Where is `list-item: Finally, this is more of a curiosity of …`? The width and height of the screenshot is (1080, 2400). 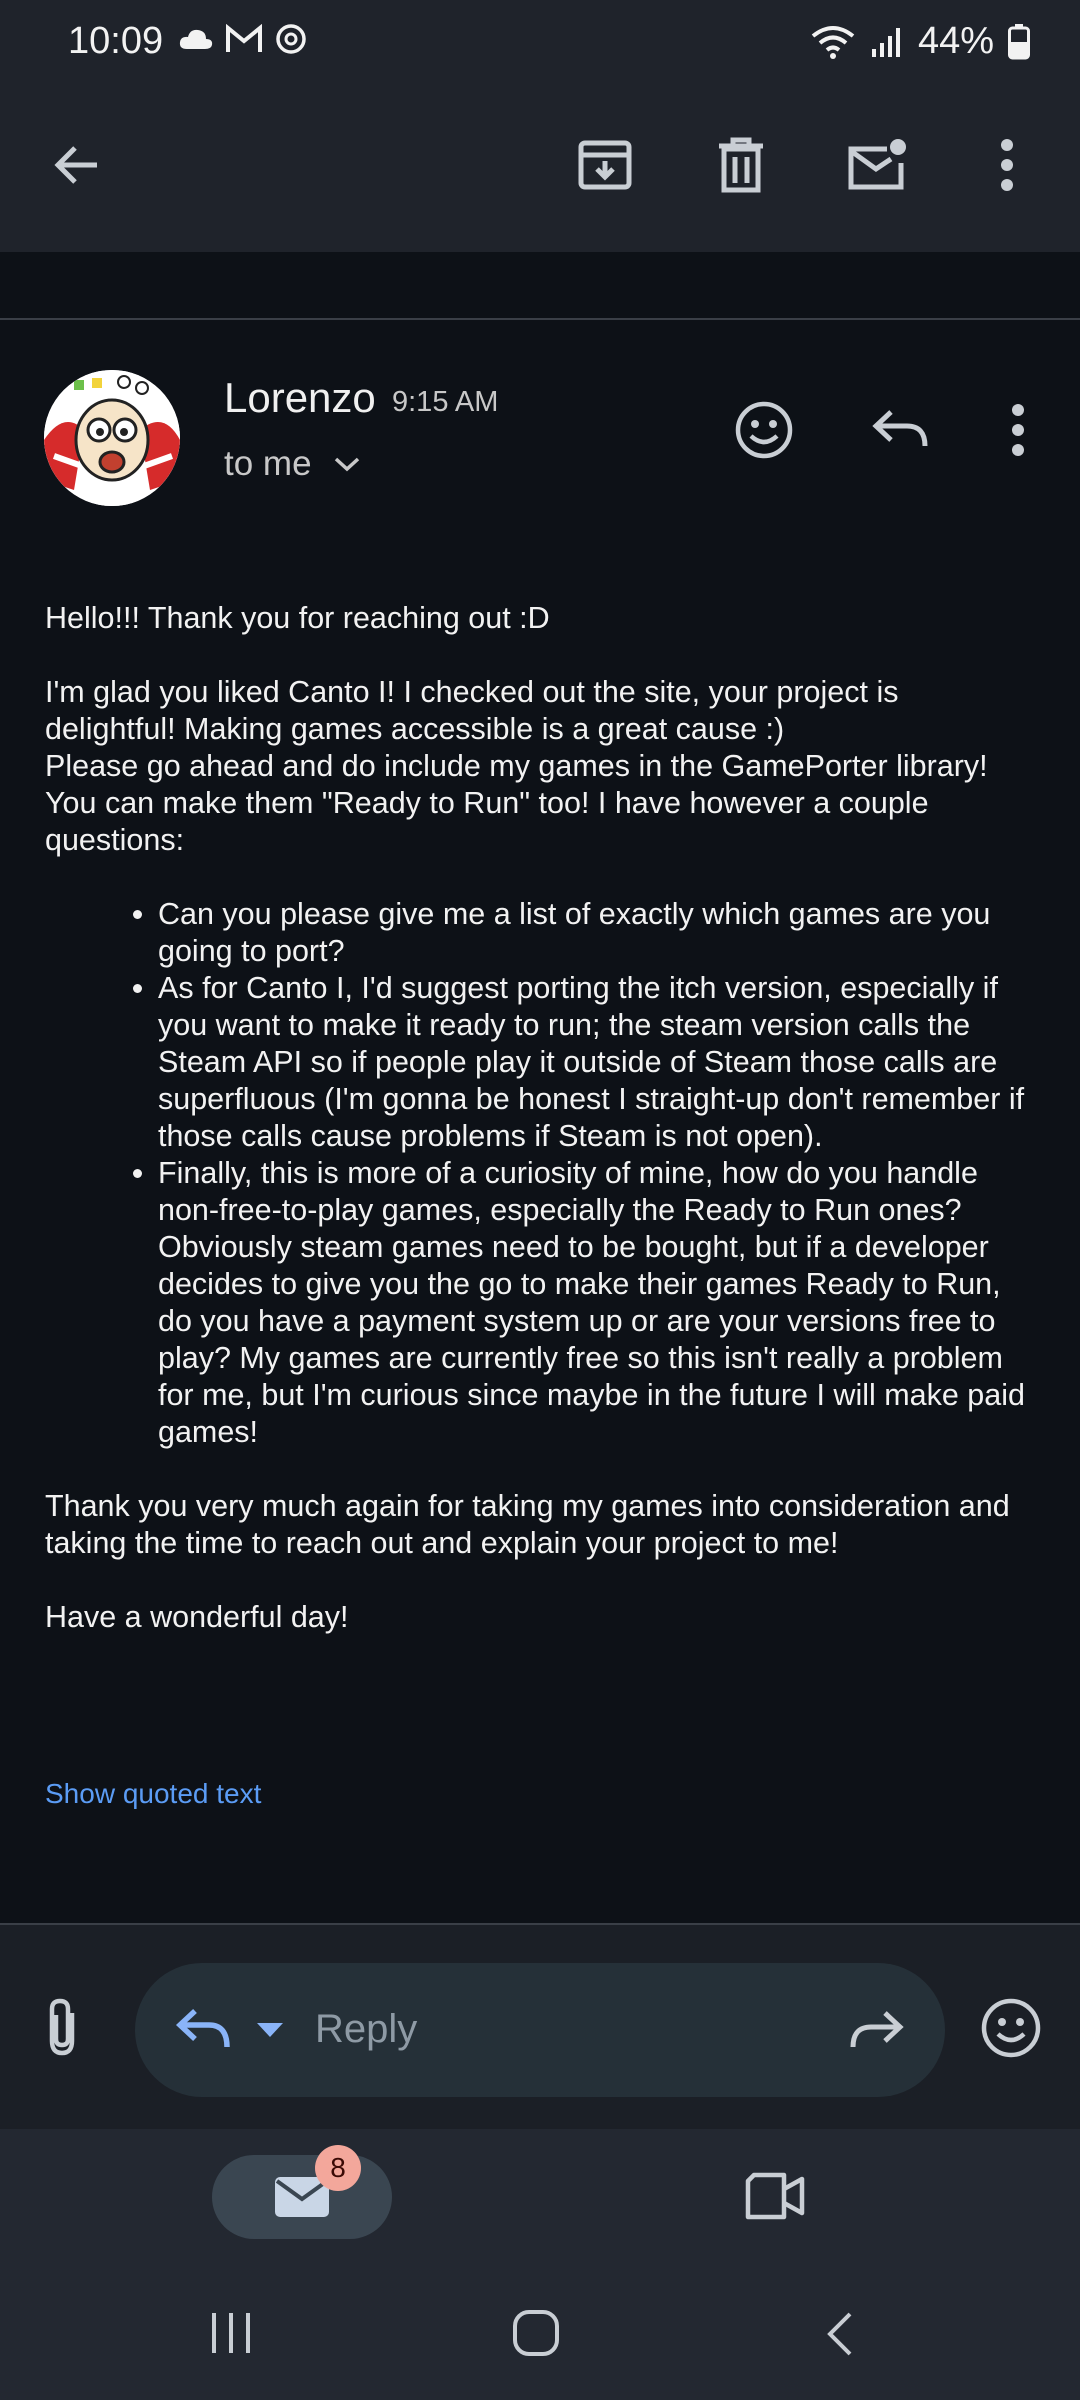 list-item: Finally, this is more of a curiosity of … is located at coordinates (596, 1303).